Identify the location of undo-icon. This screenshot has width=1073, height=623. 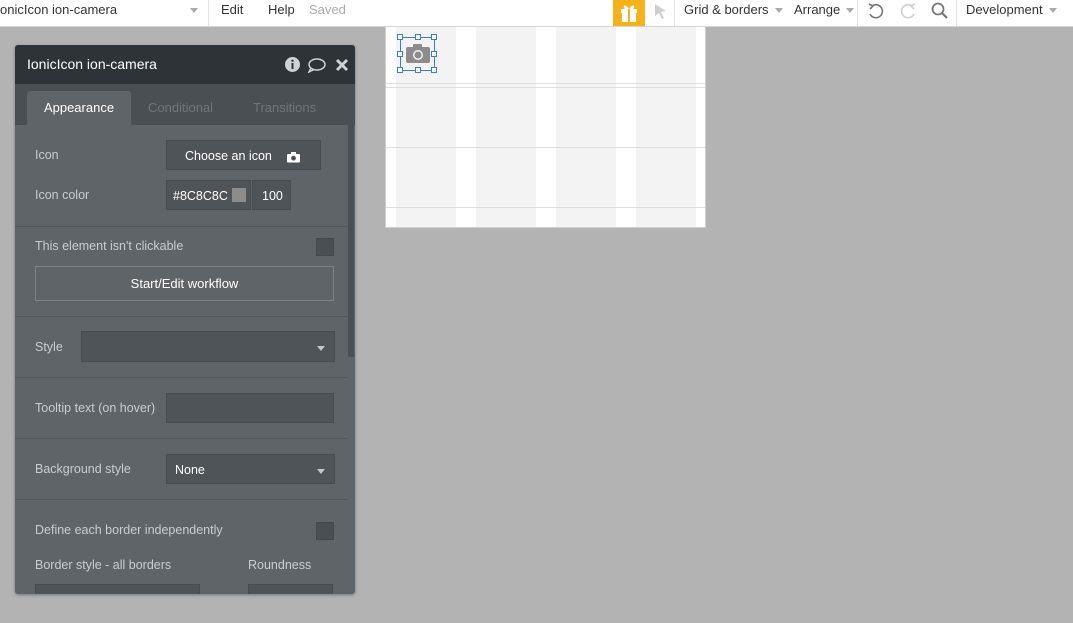
(876, 11).